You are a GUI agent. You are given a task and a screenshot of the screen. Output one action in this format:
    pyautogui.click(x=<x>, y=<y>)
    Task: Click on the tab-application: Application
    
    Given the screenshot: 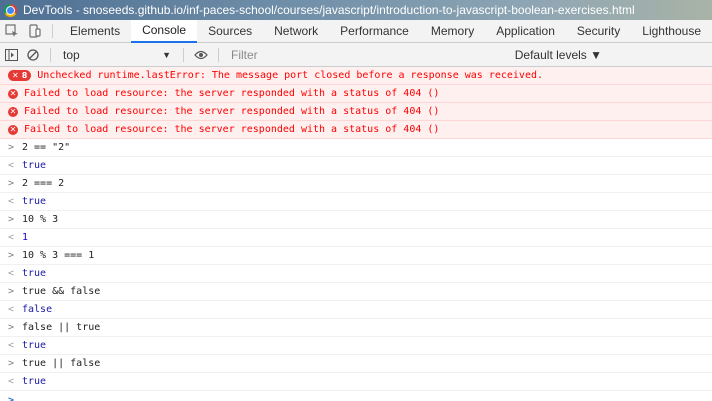 What is the action you would take?
    pyautogui.click(x=525, y=31)
    